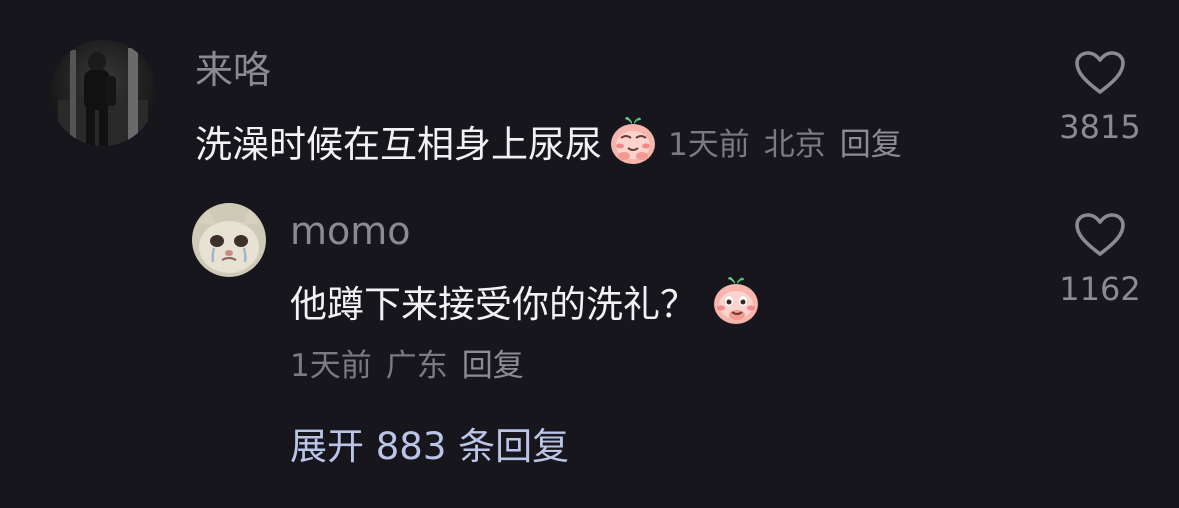  Describe the element at coordinates (1100, 127) in the screenshot. I see `like-count: 3815` at that location.